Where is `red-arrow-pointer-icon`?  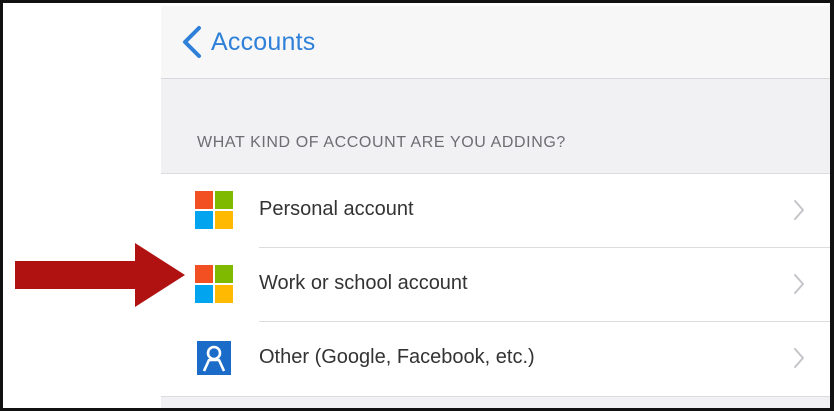
red-arrow-pointer-icon is located at coordinates (100, 275).